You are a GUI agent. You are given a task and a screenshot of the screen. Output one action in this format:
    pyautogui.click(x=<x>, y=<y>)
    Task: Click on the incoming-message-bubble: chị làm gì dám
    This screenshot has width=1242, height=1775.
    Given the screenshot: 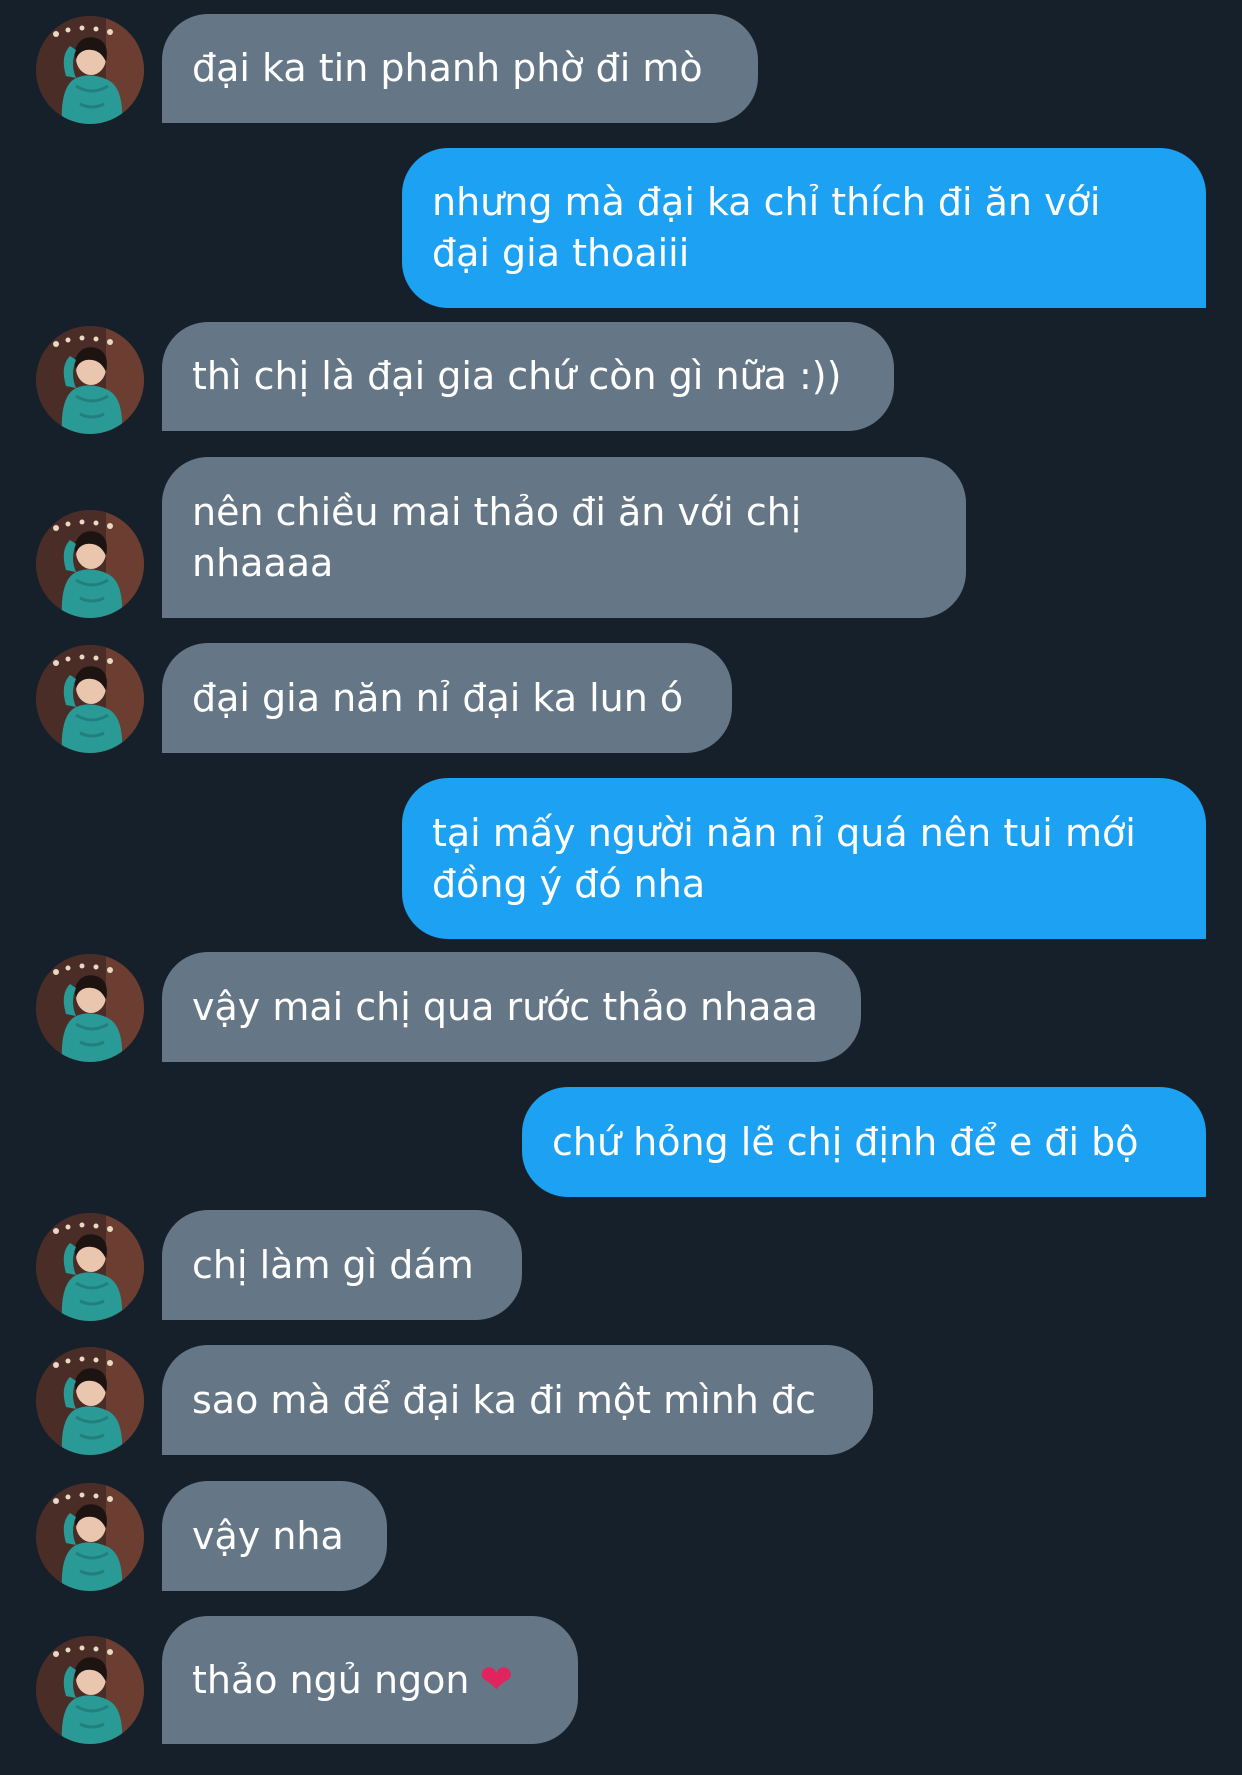 What is the action you would take?
    pyautogui.click(x=342, y=1265)
    